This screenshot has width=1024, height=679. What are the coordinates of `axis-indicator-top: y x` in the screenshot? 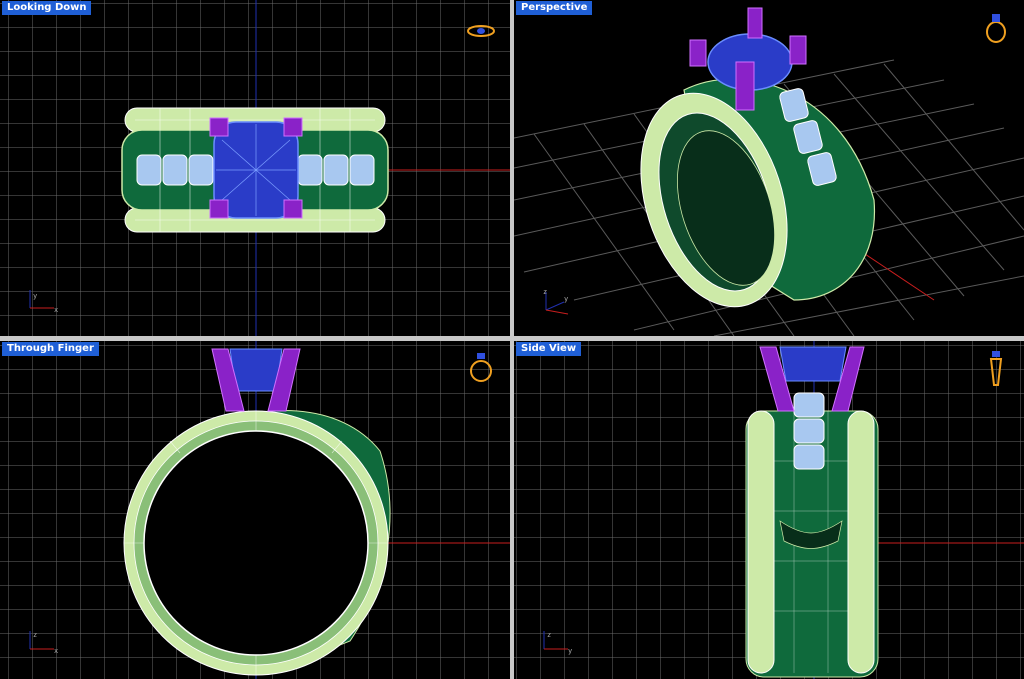 It's located at (43, 302).